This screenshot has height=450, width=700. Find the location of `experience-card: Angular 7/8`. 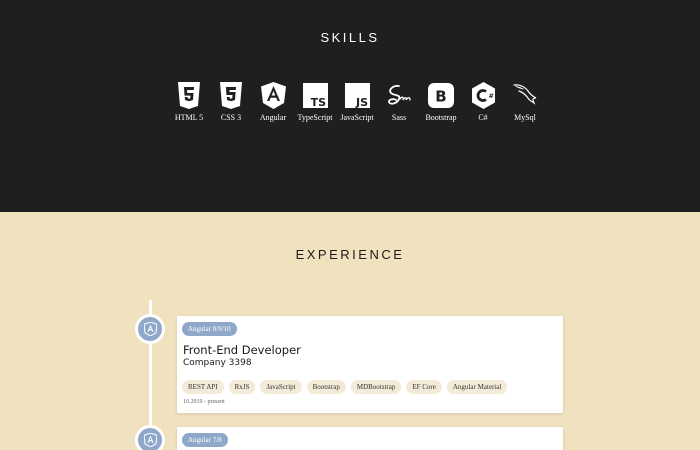

experience-card: Angular 7/8 is located at coordinates (370, 438).